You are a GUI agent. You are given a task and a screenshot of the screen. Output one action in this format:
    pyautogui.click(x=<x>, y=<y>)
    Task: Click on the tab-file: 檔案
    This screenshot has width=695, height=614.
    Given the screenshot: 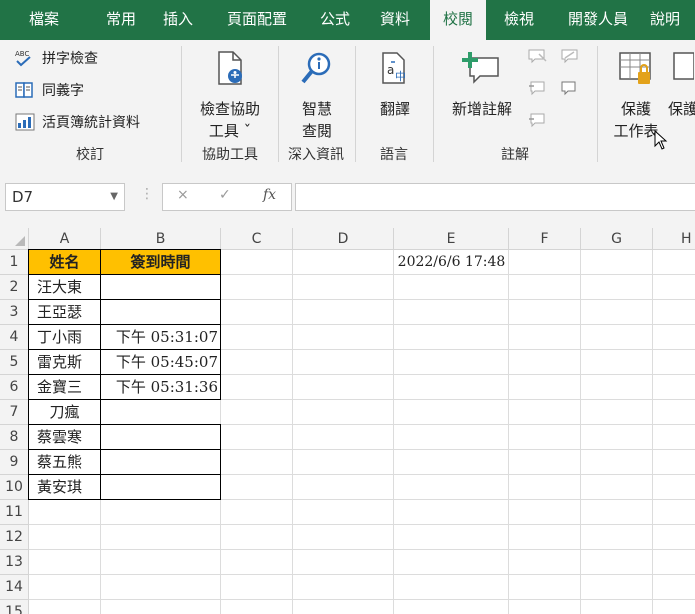 What is the action you would take?
    pyautogui.click(x=44, y=20)
    